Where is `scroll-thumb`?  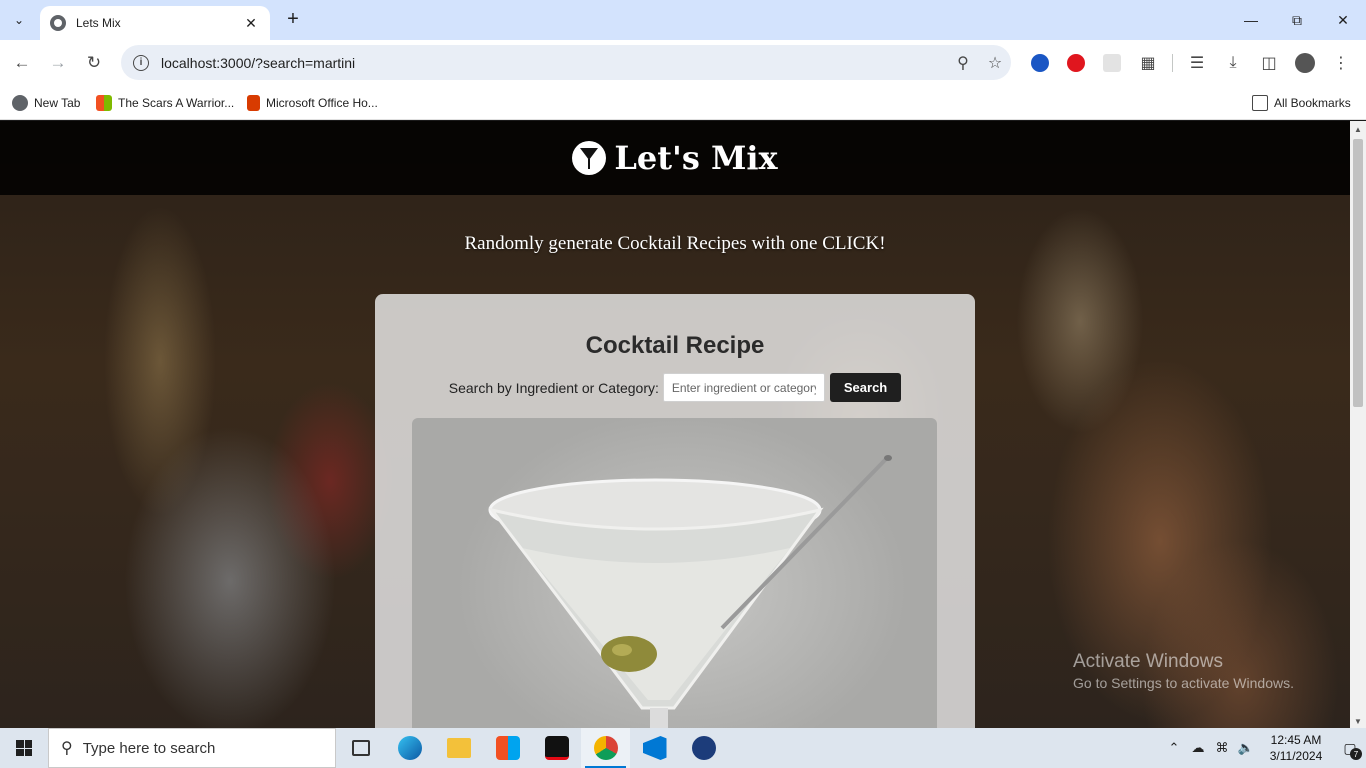 scroll-thumb is located at coordinates (1358, 273).